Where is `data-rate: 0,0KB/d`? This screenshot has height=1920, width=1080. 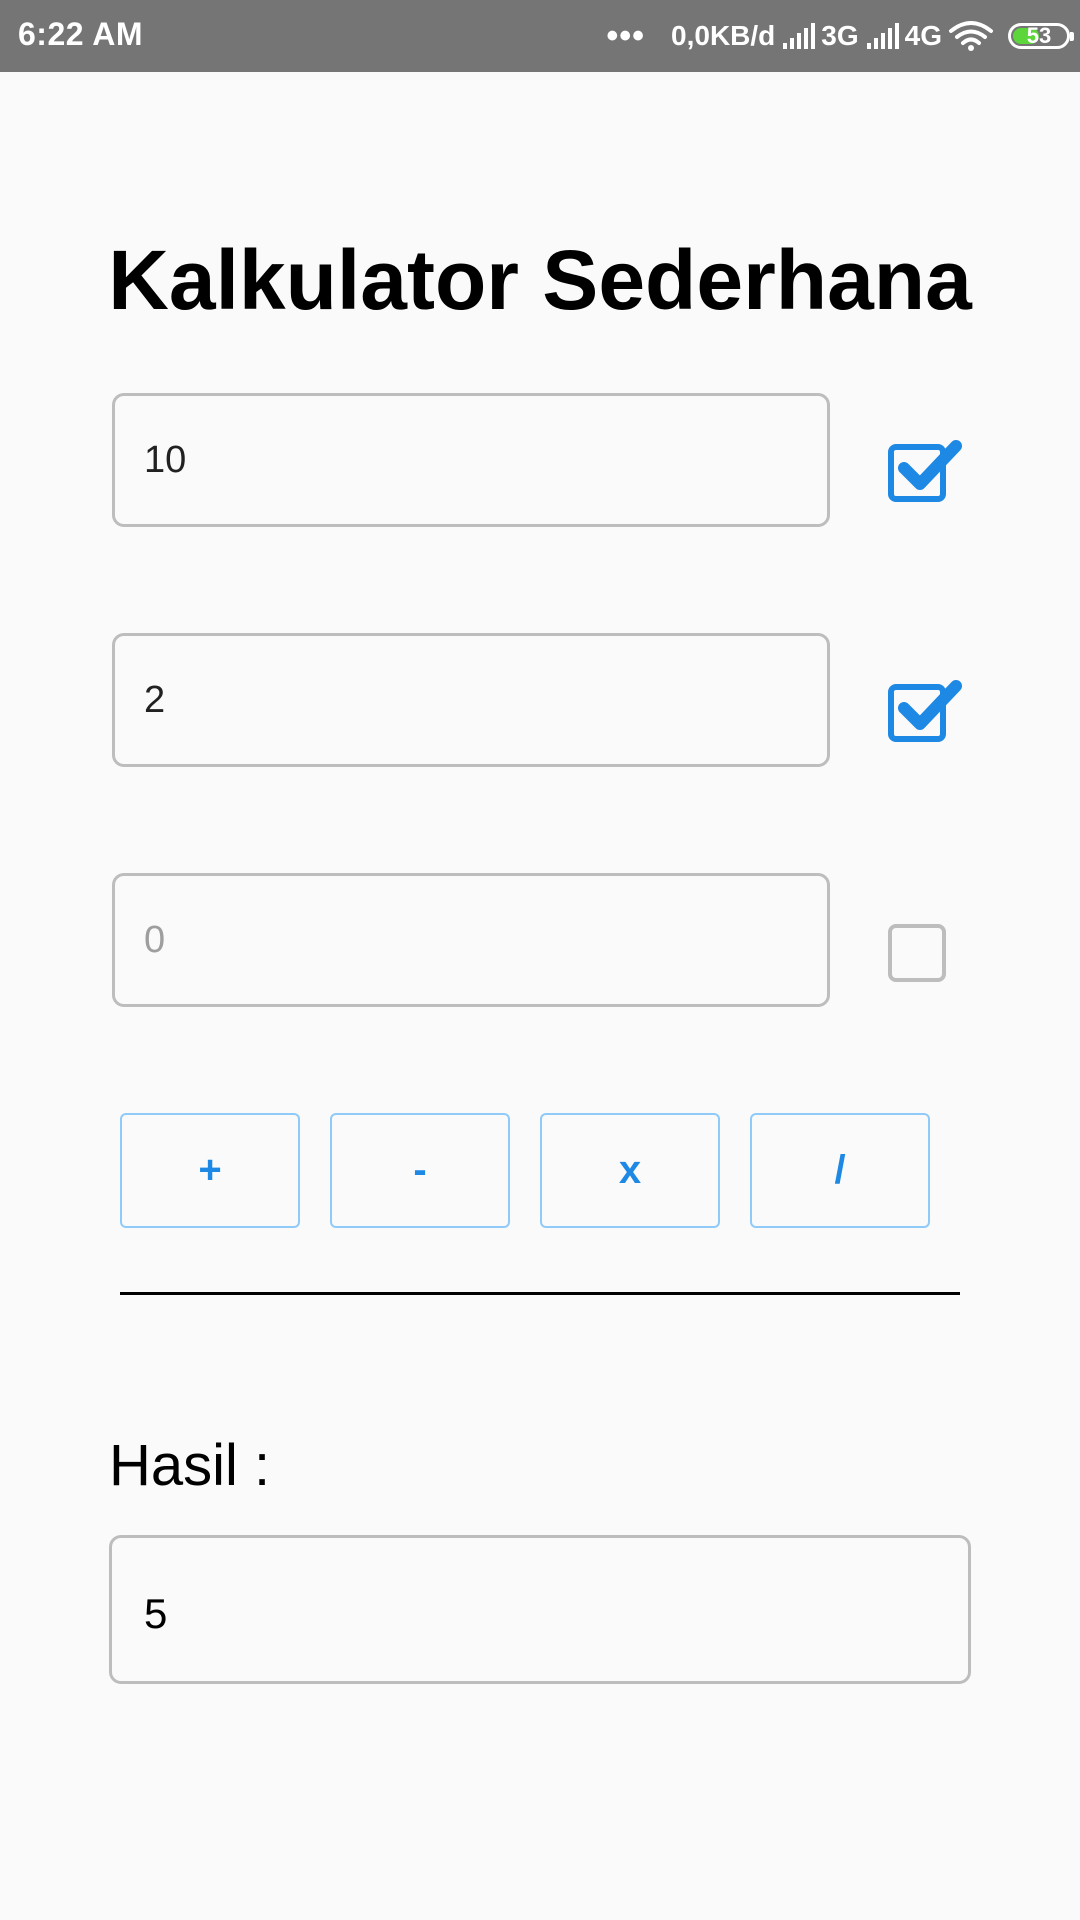
data-rate: 0,0KB/d is located at coordinates (723, 35).